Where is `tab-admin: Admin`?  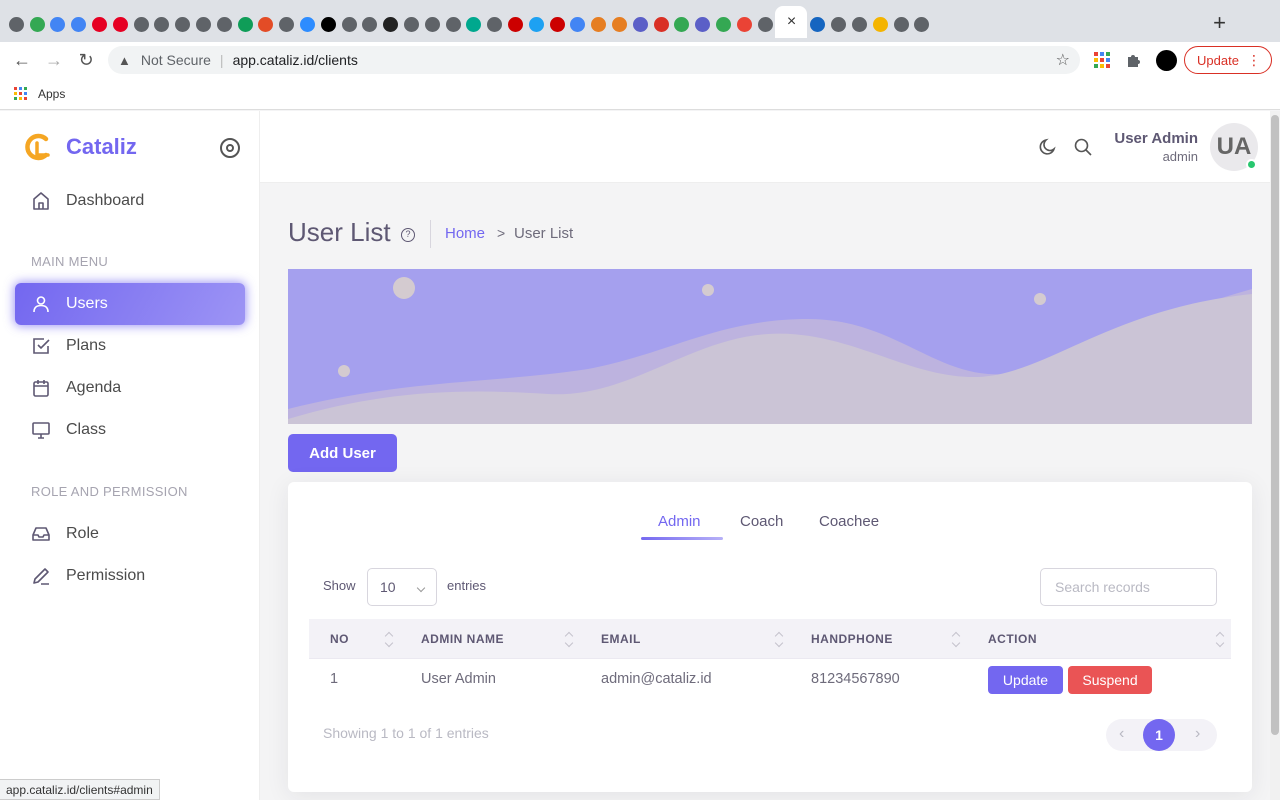
tab-admin: Admin is located at coordinates (679, 521).